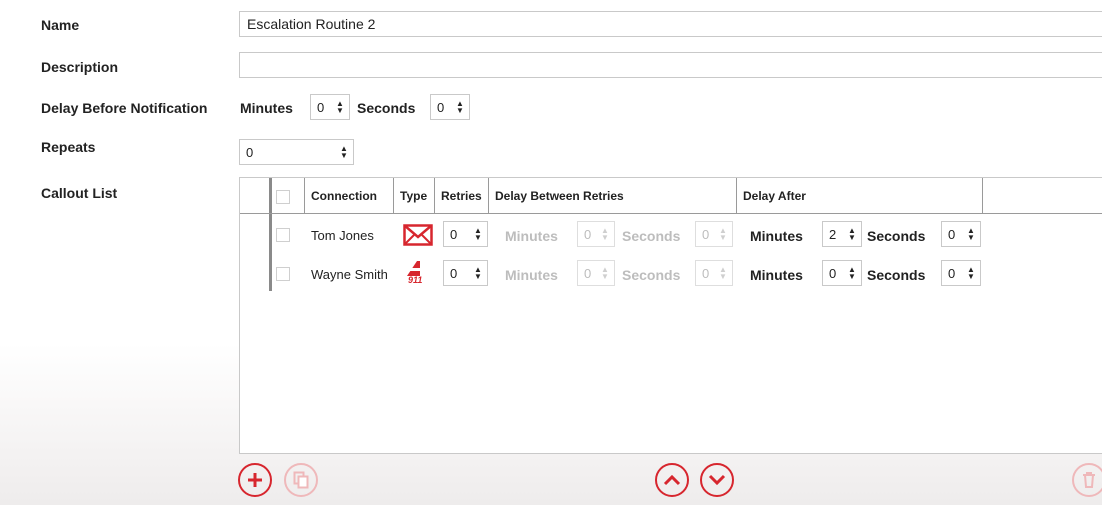  I want to click on delete-button, so click(1087, 480).